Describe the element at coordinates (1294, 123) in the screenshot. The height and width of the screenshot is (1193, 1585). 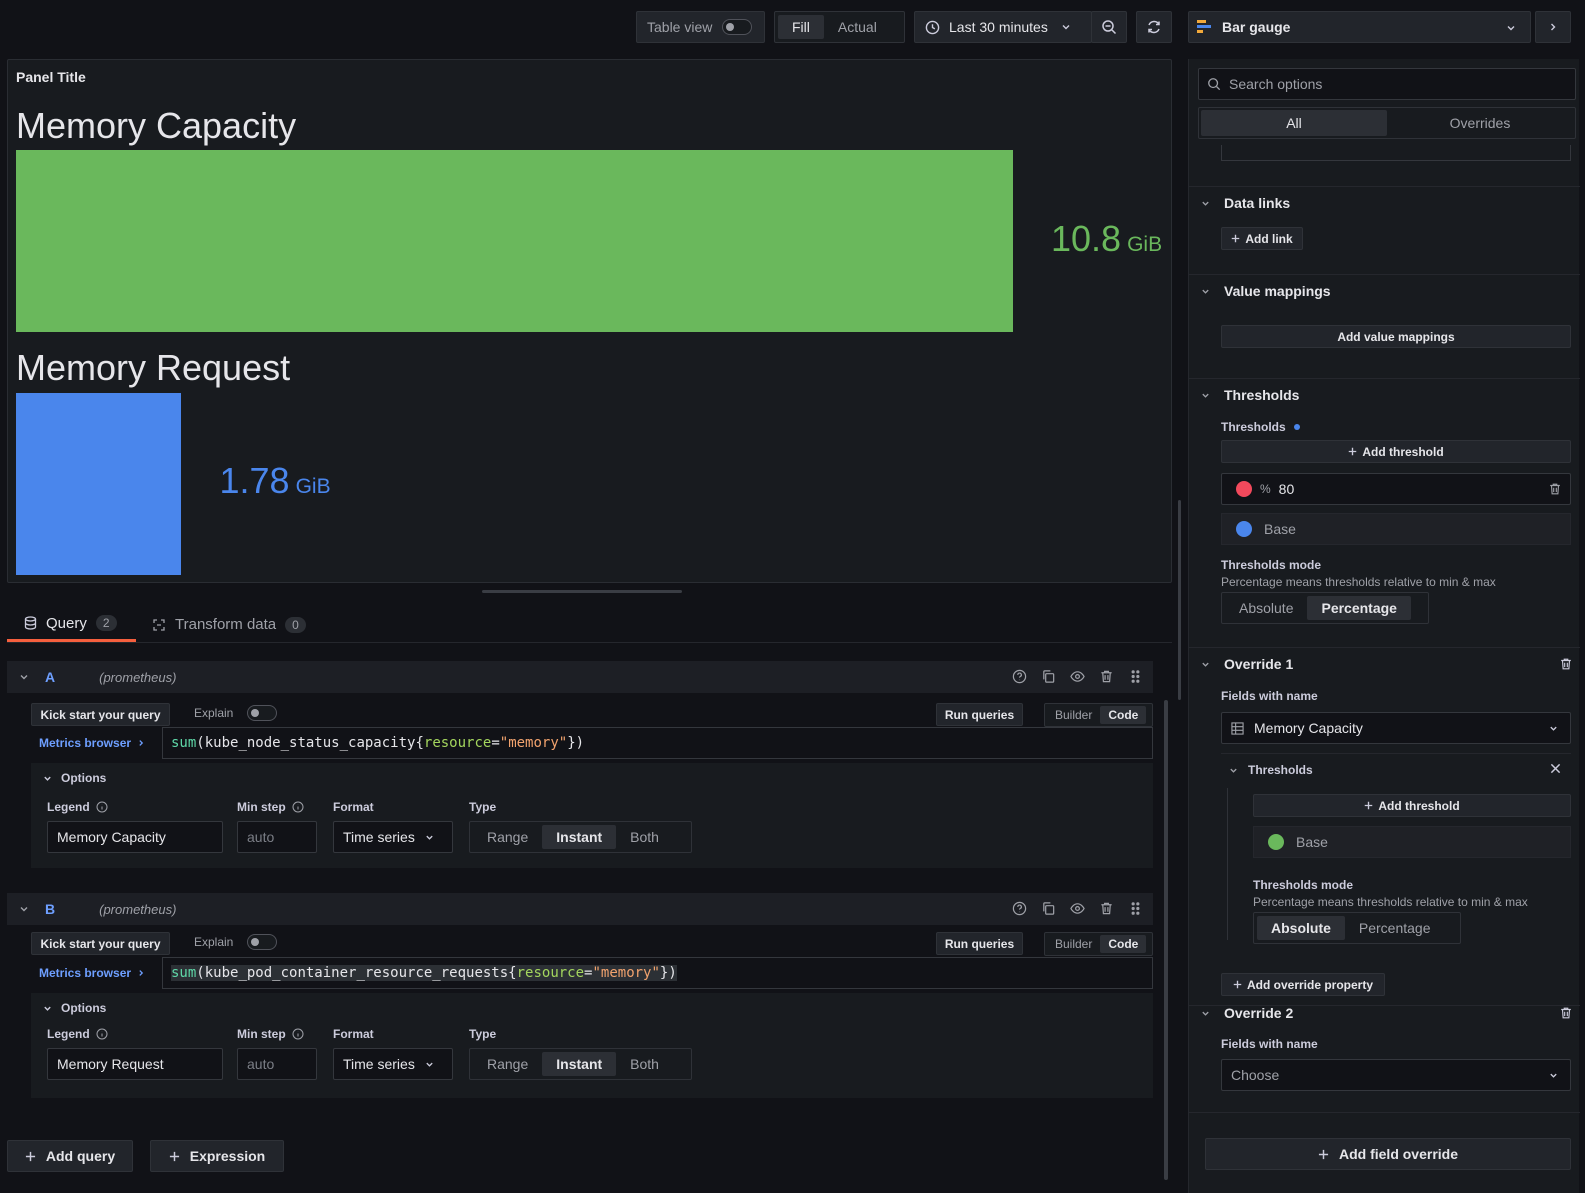
I see `tab-all: All` at that location.